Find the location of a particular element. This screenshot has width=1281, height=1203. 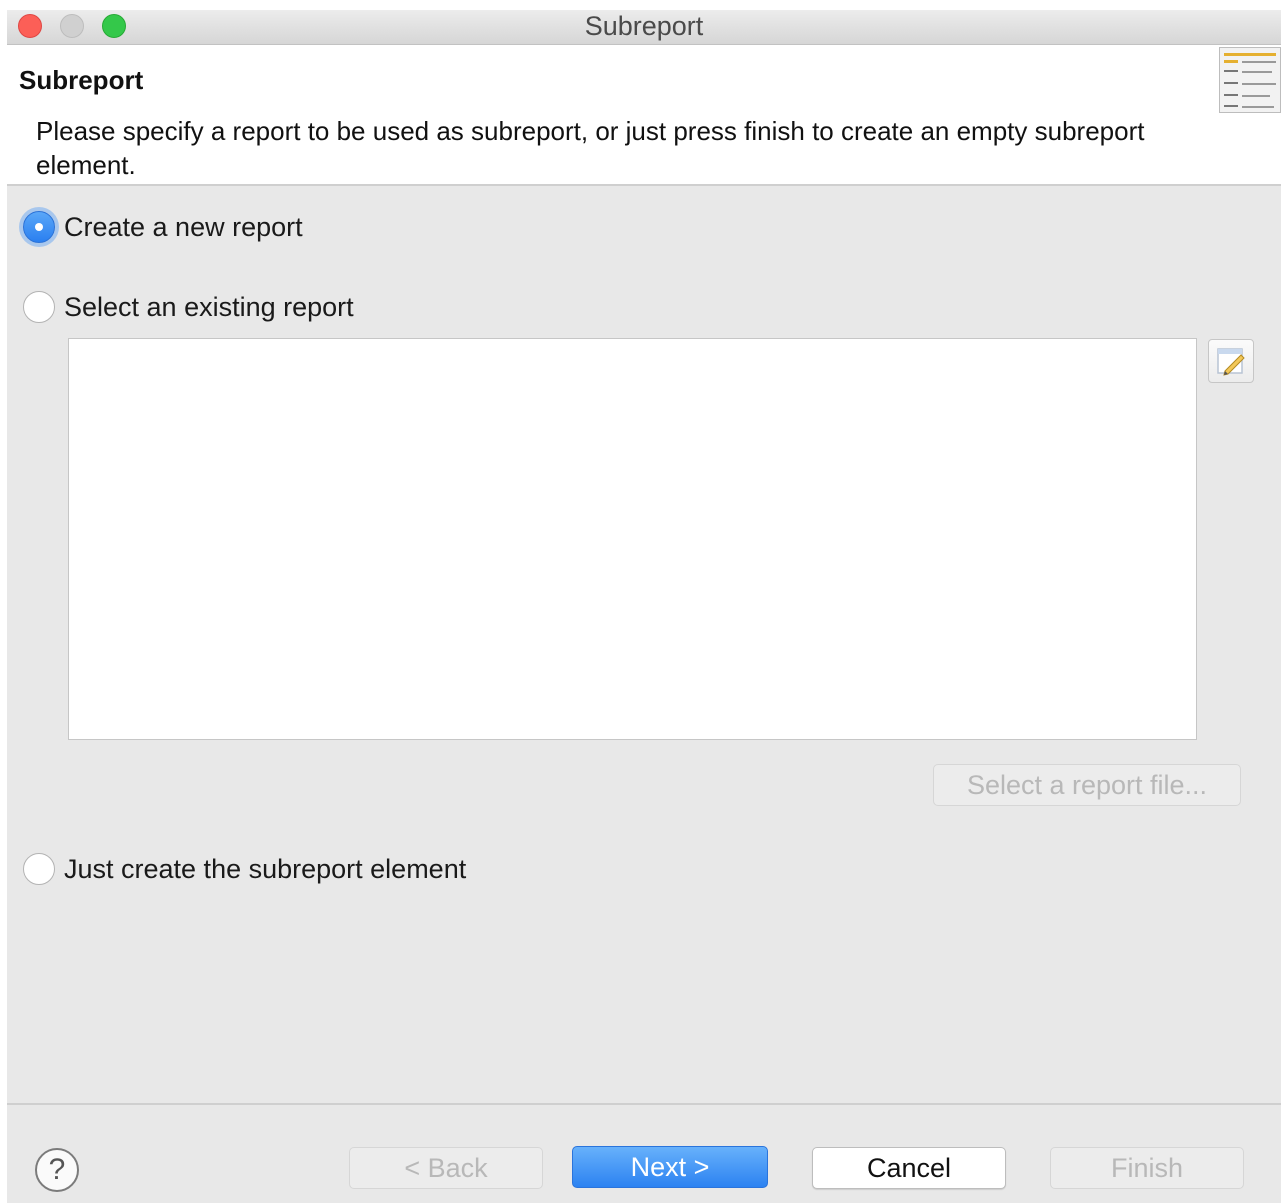

create-new-report-radio is located at coordinates (39, 227).